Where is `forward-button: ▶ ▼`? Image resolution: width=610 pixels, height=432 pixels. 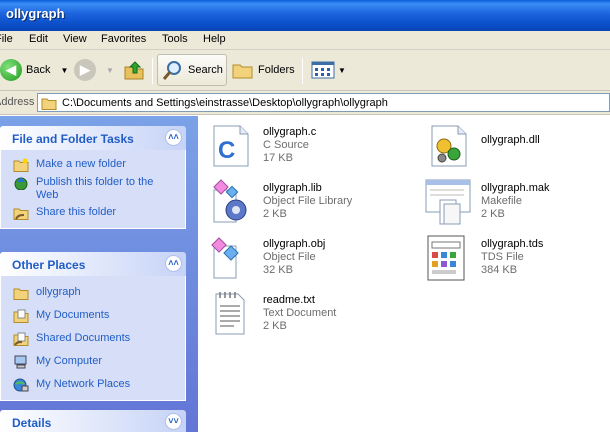
forward-button: ▶ ▼ is located at coordinates (94, 70).